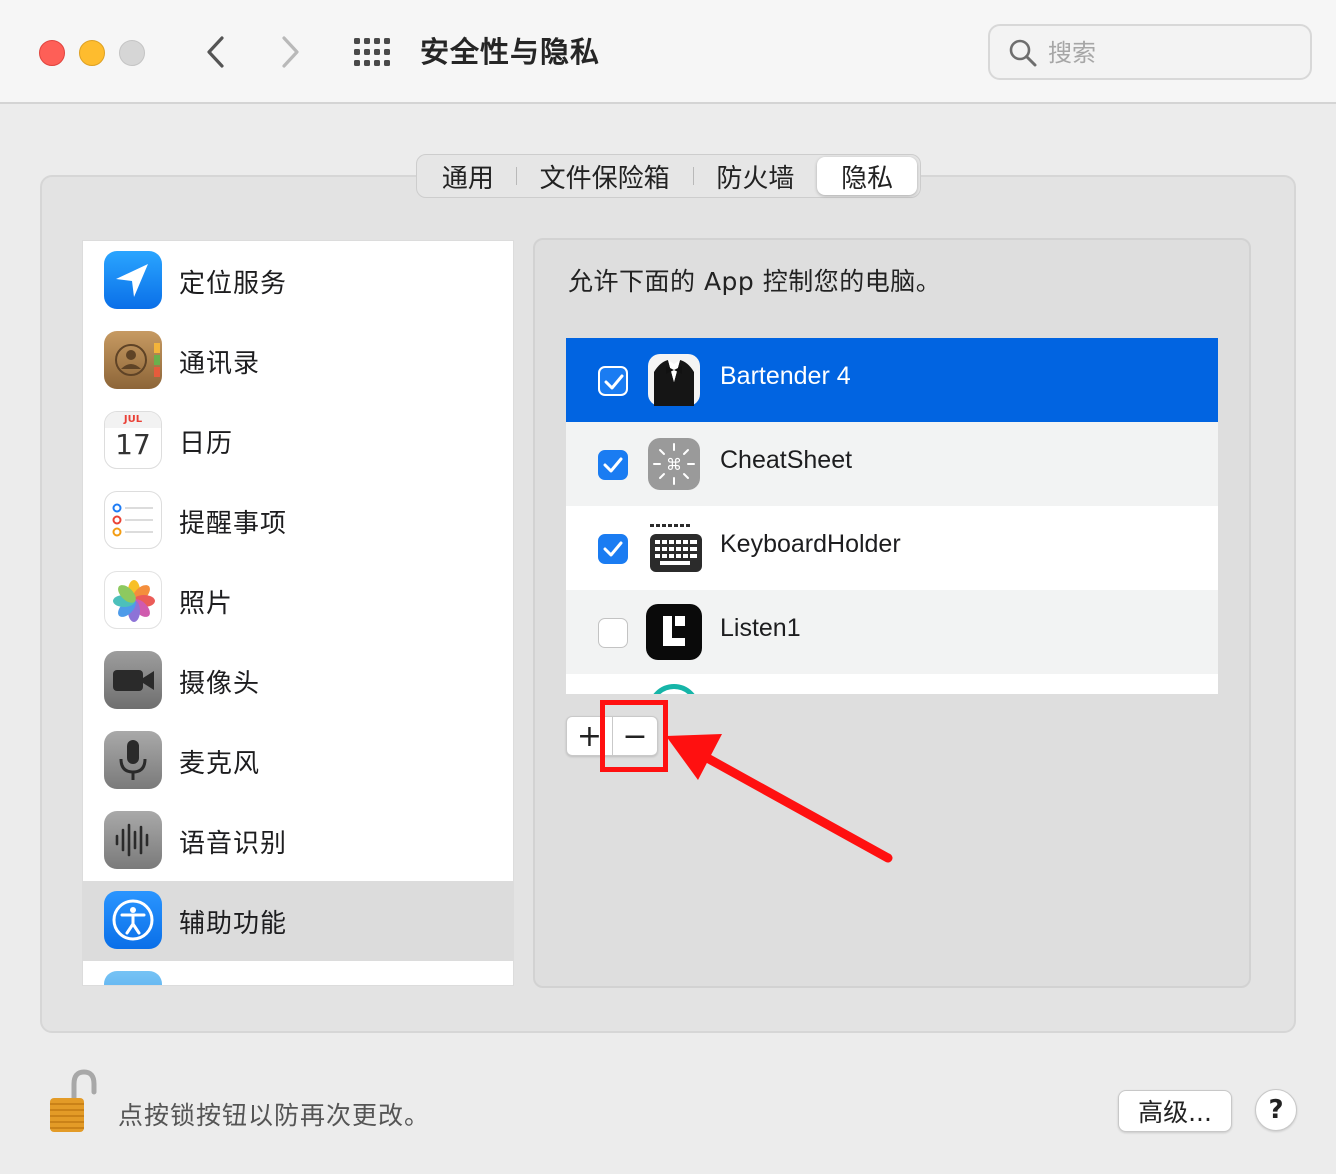  What do you see at coordinates (668, 52) in the screenshot?
I see `title-bar: 安全性与隐私` at bounding box center [668, 52].